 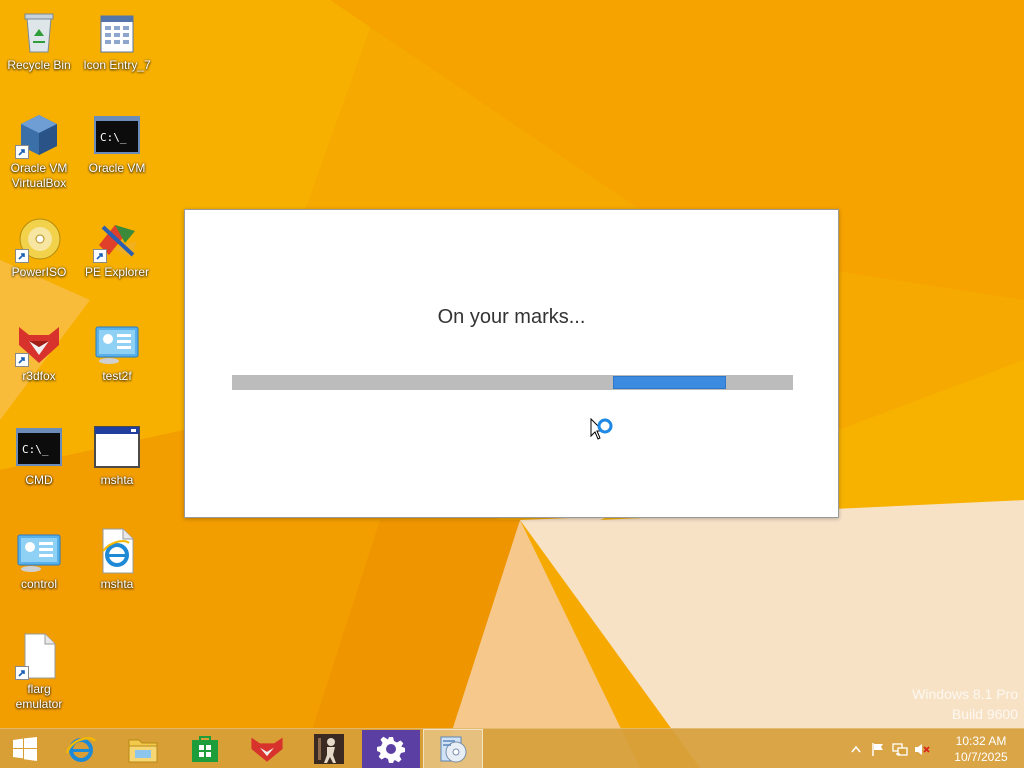 I want to click on taskbar-store, so click(x=205, y=748).